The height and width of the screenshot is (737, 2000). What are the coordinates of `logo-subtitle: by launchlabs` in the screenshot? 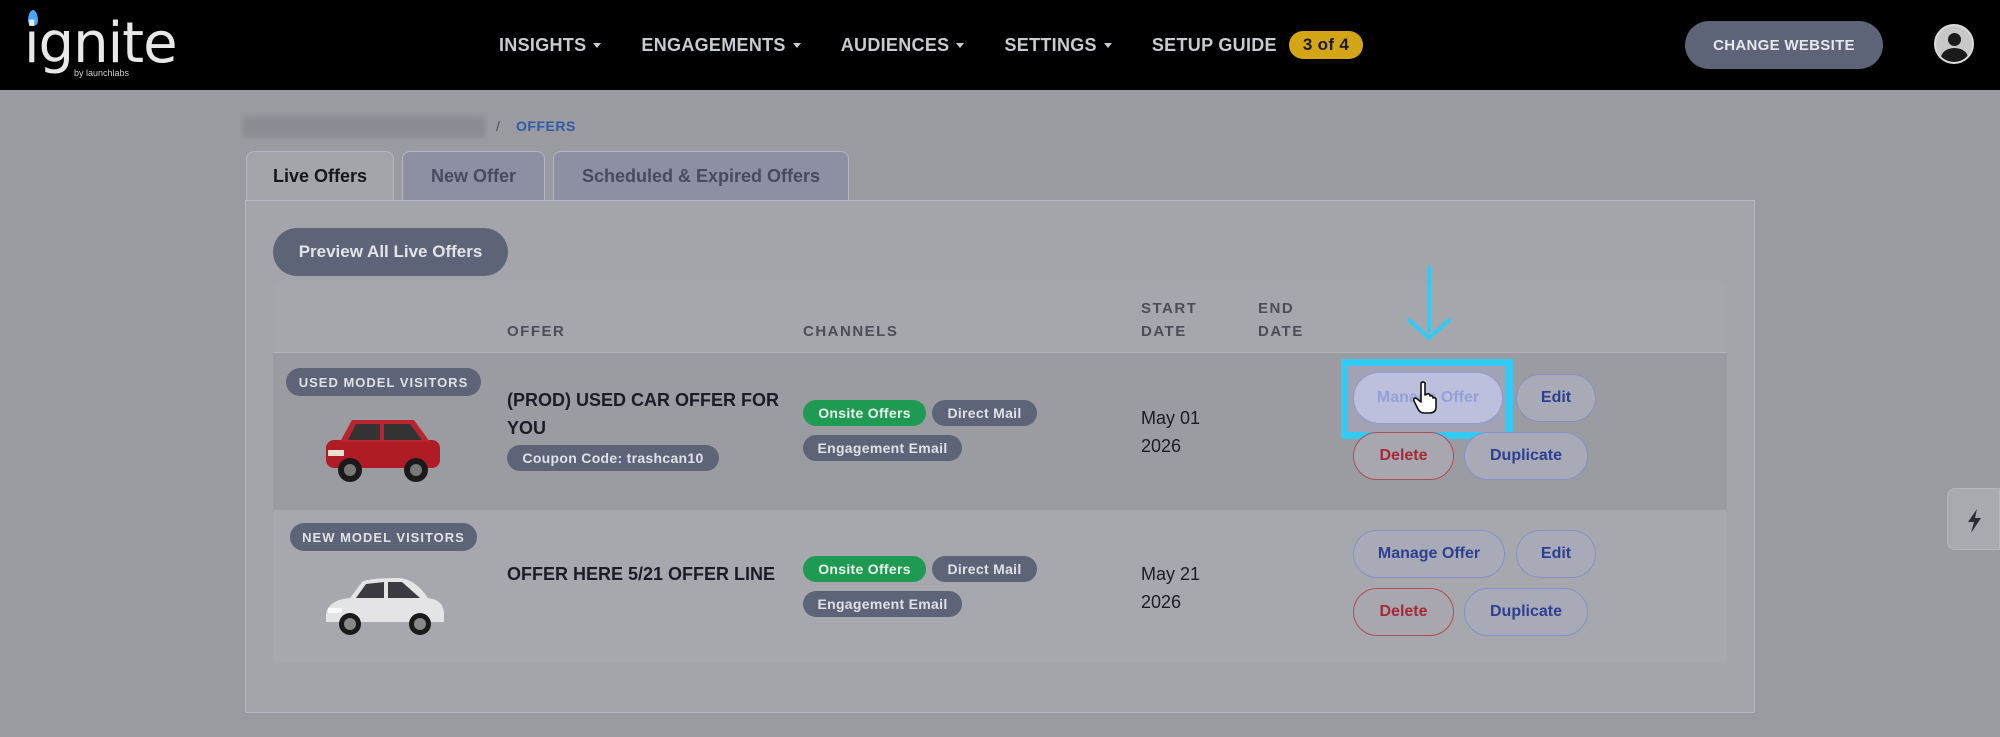 It's located at (102, 73).